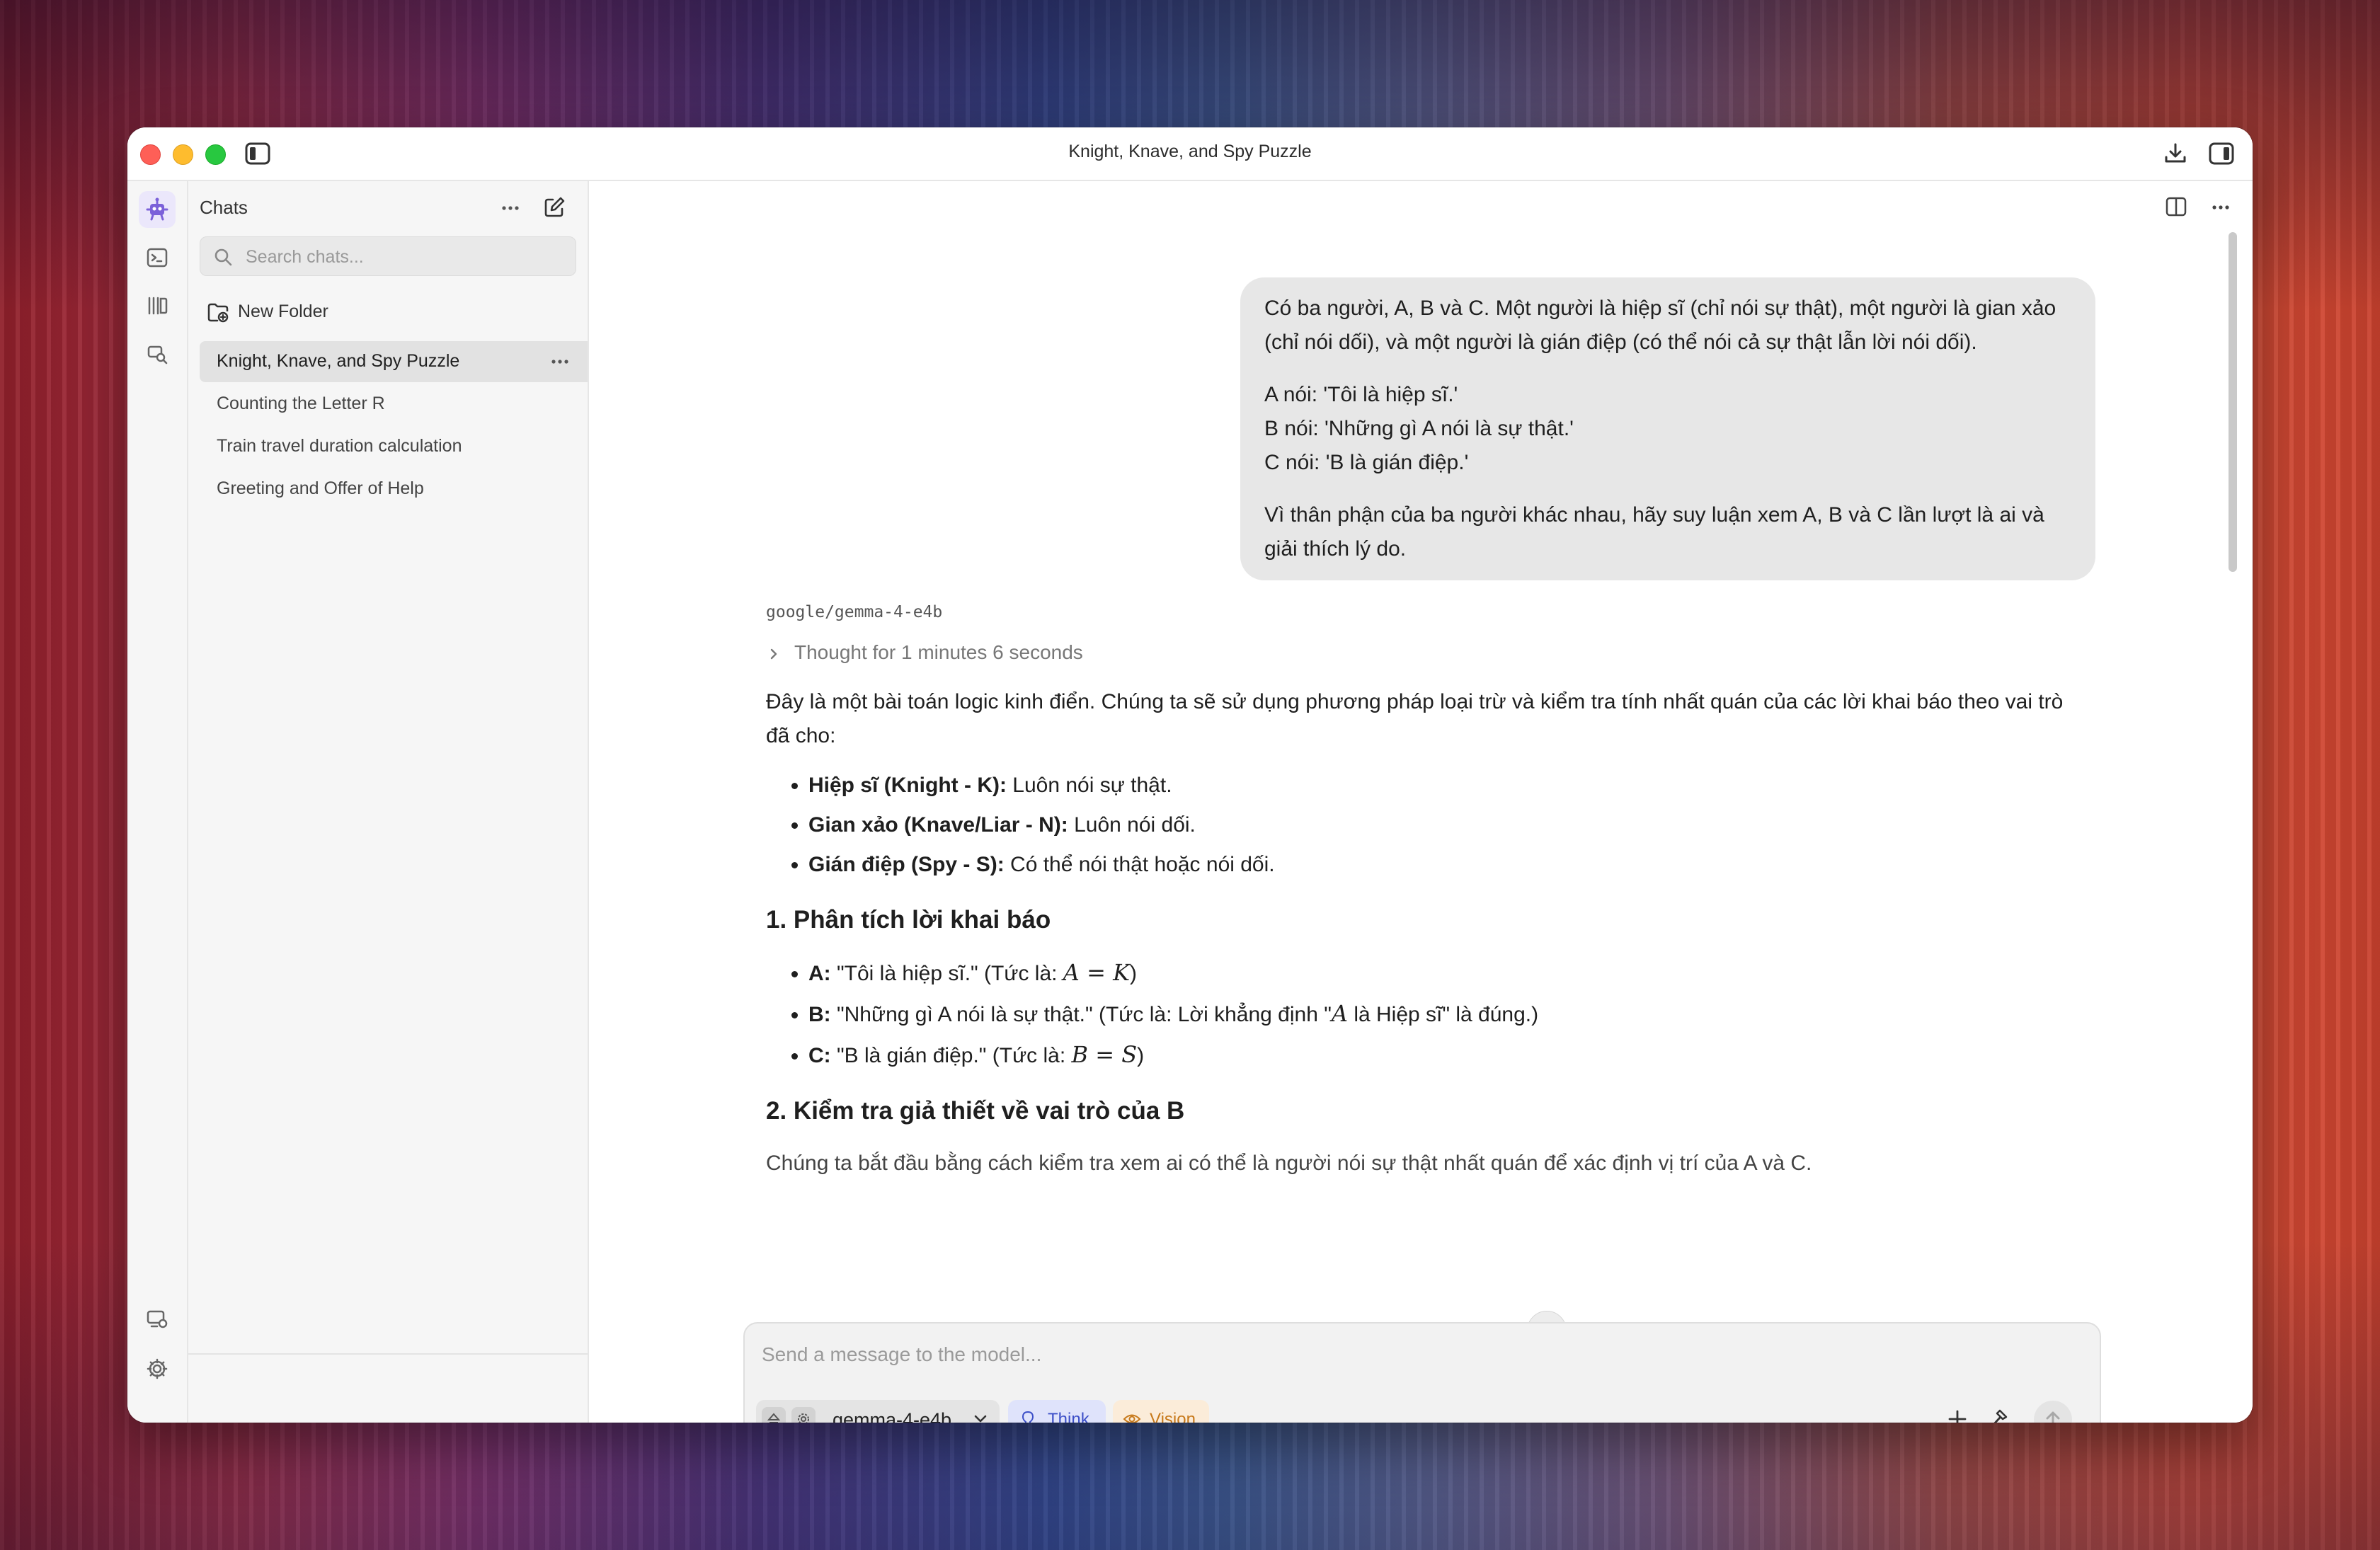  Describe the element at coordinates (981, 1417) in the screenshot. I see `chevron-down-icon` at that location.